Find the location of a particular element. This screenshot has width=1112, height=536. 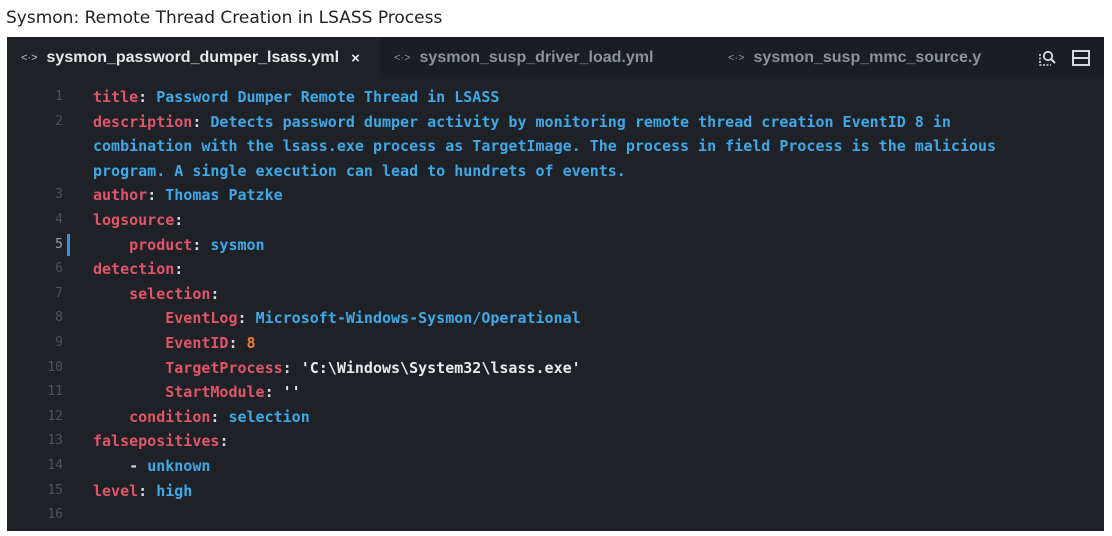

line-number: 5 is located at coordinates (59, 244).